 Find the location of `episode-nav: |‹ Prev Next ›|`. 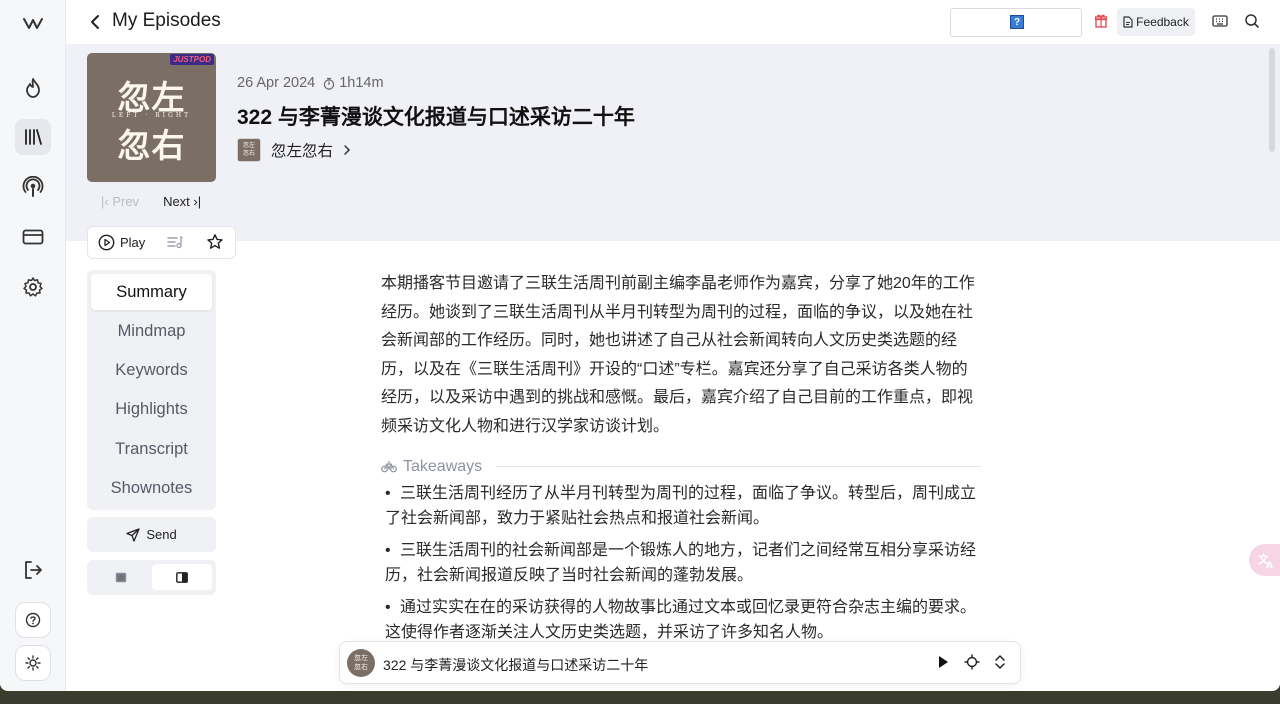

episode-nav: |‹ Prev Next ›| is located at coordinates (151, 201).